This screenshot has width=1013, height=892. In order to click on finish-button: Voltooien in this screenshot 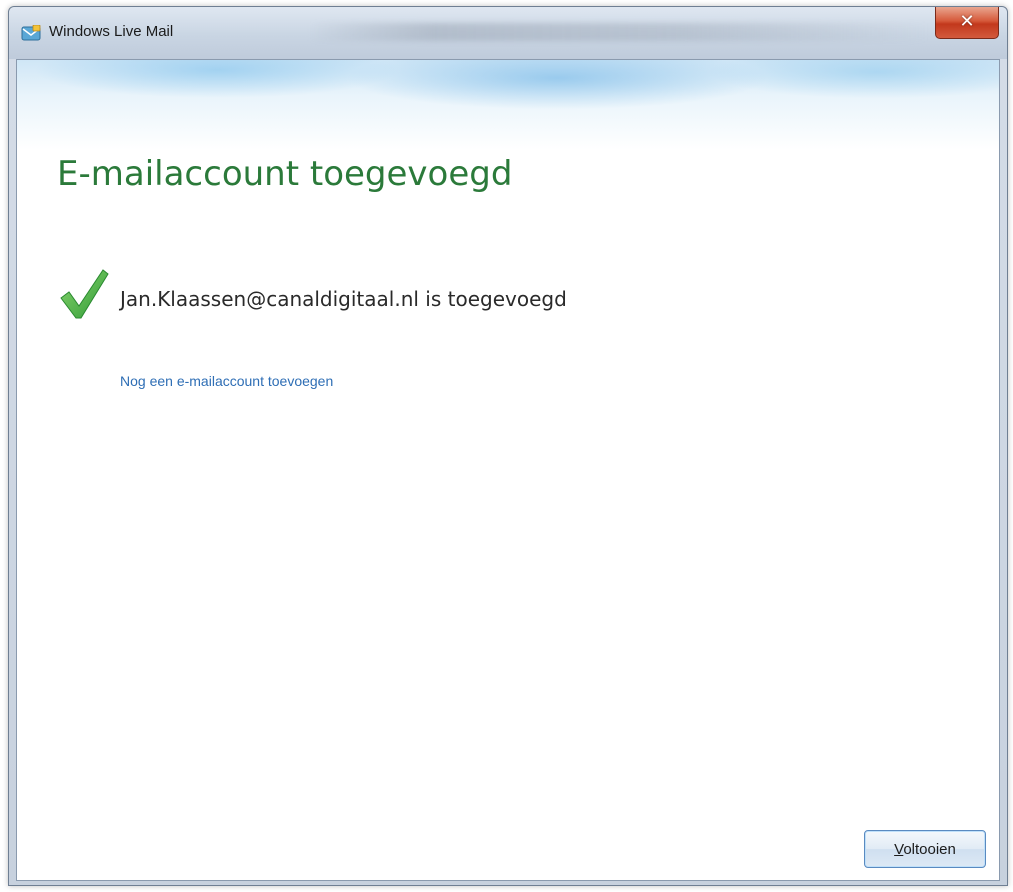, I will do `click(925, 849)`.